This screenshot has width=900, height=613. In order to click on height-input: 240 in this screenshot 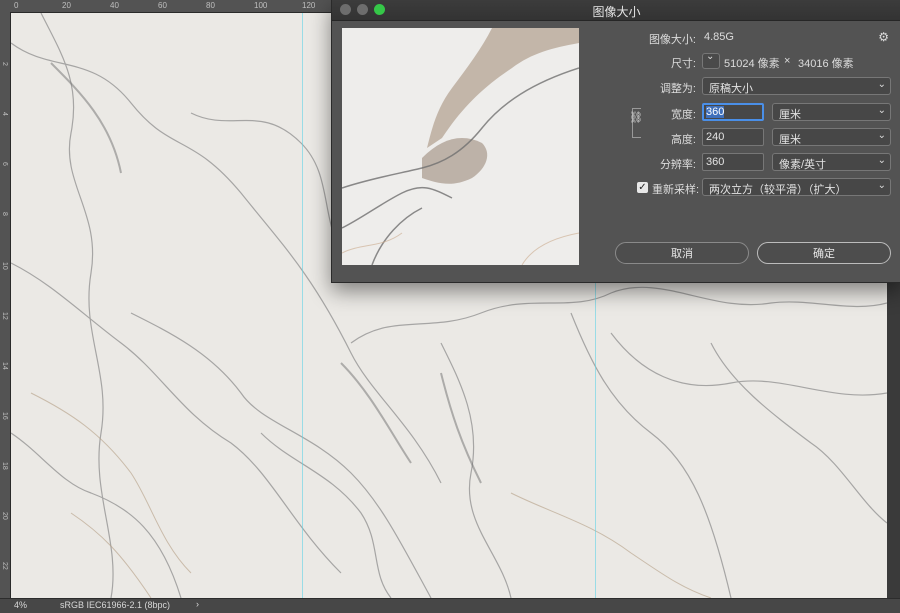, I will do `click(733, 137)`.